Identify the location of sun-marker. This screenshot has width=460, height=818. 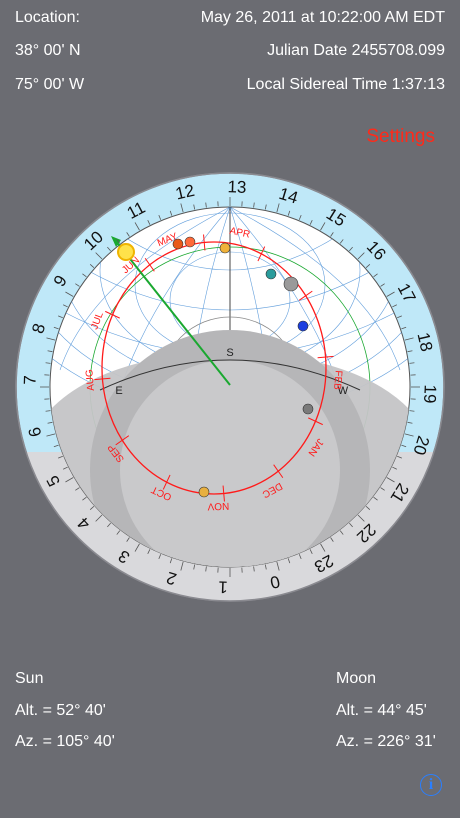
(126, 252).